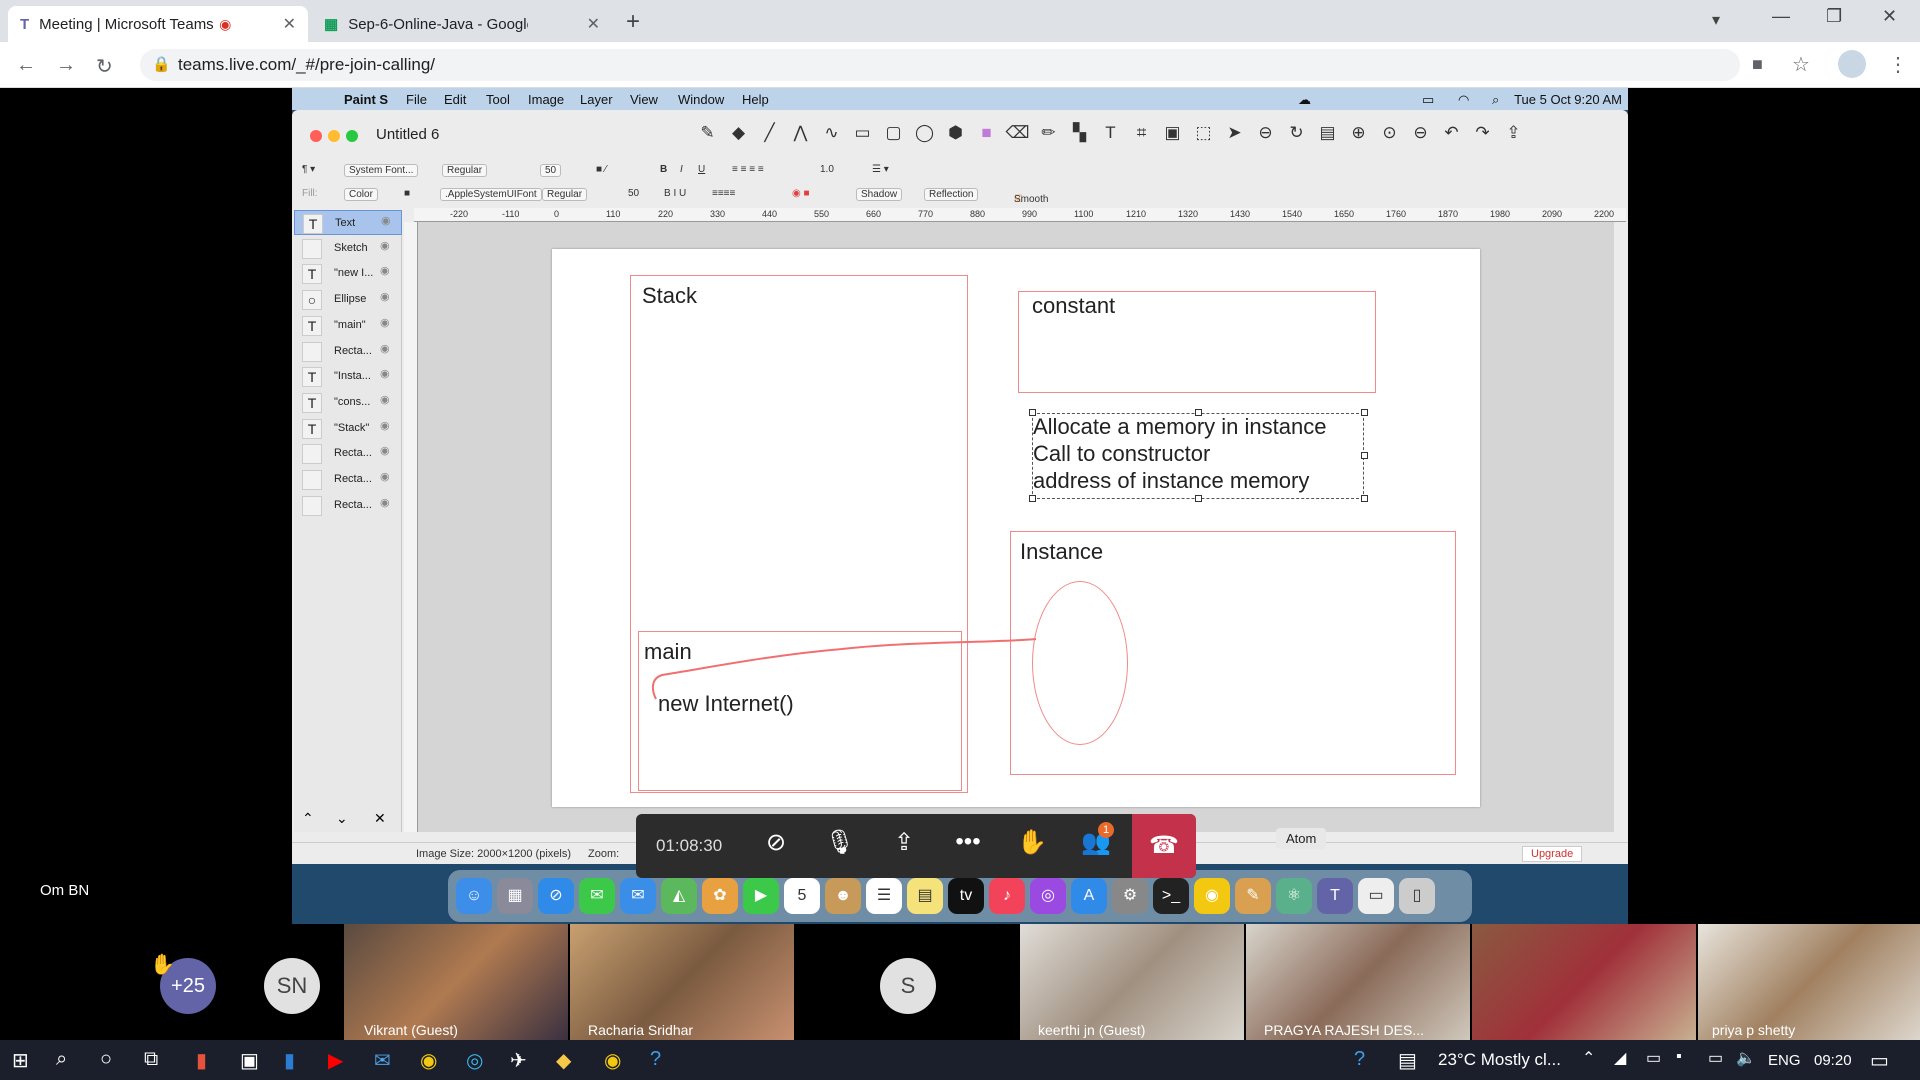 This screenshot has height=1080, width=1920. I want to click on fill-bucket-icon: ◆, so click(738, 133).